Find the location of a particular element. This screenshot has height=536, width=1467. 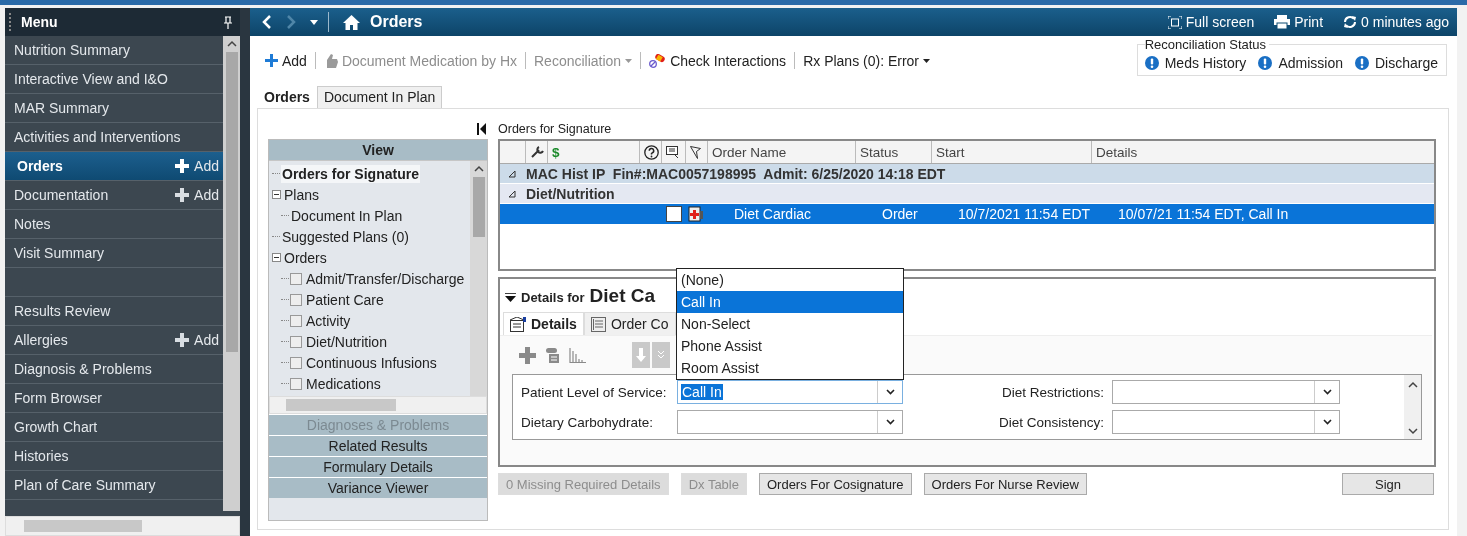

expand-all-button is located at coordinates (661, 355).